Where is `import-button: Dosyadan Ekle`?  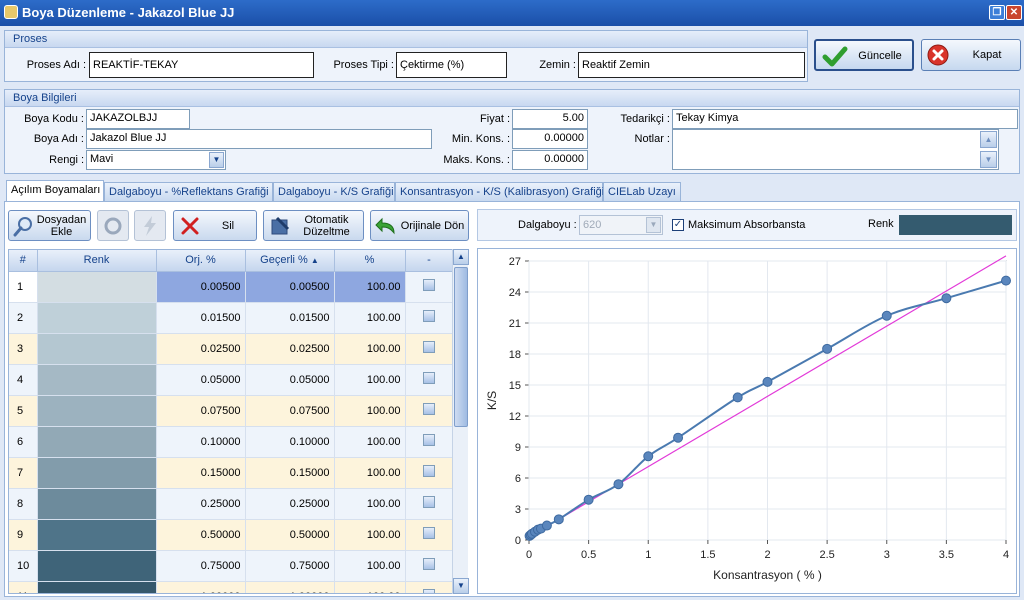 import-button: Dosyadan Ekle is located at coordinates (49, 225).